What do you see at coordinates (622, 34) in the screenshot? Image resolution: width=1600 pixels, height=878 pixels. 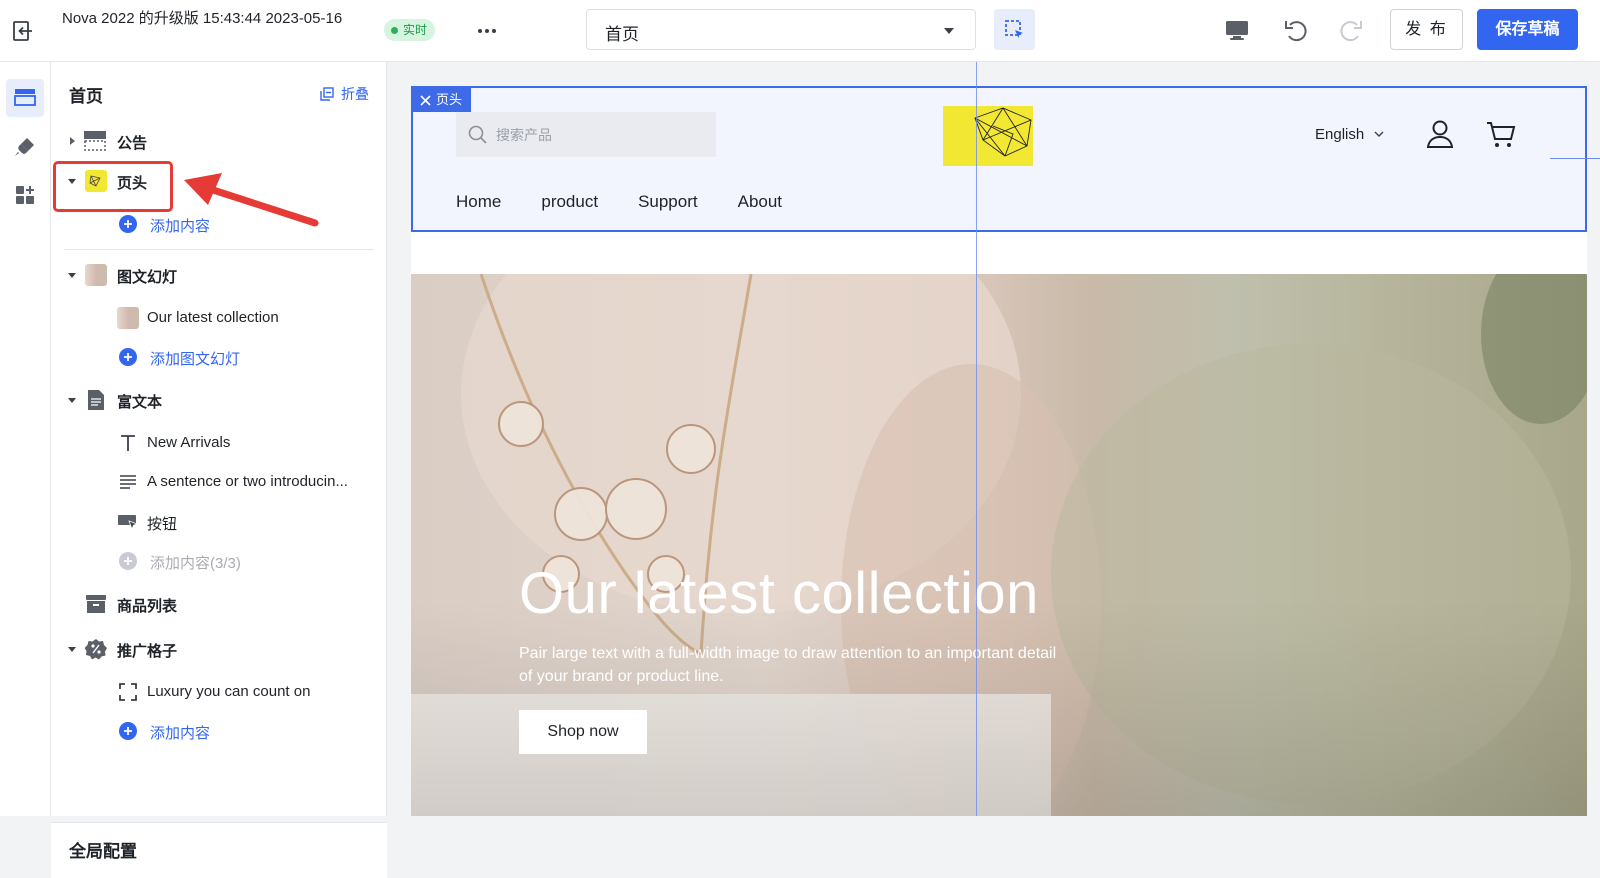 I see `page-selector-value: 首页` at bounding box center [622, 34].